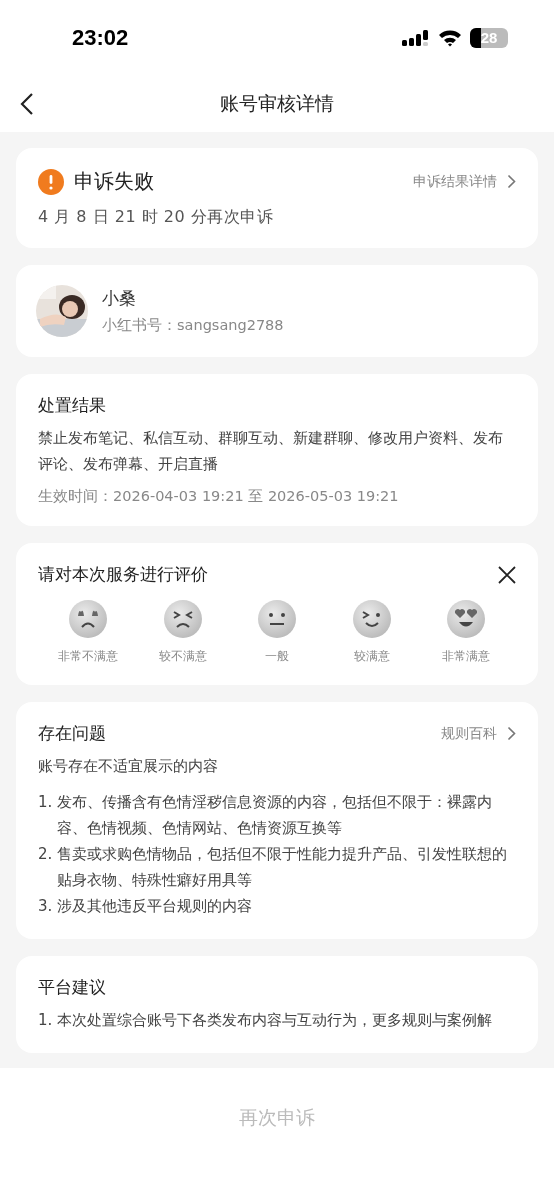 This screenshot has width=554, height=1200. Describe the element at coordinates (72, 405) in the screenshot. I see `section-title: 处置结果` at that location.